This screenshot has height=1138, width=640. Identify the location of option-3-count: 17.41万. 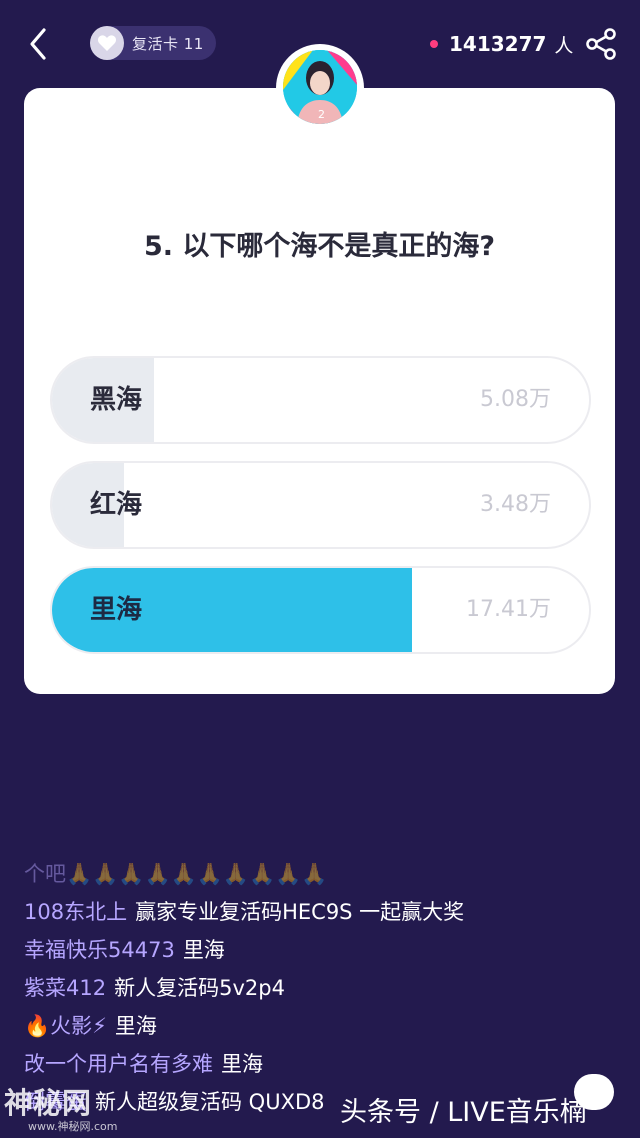
(508, 609).